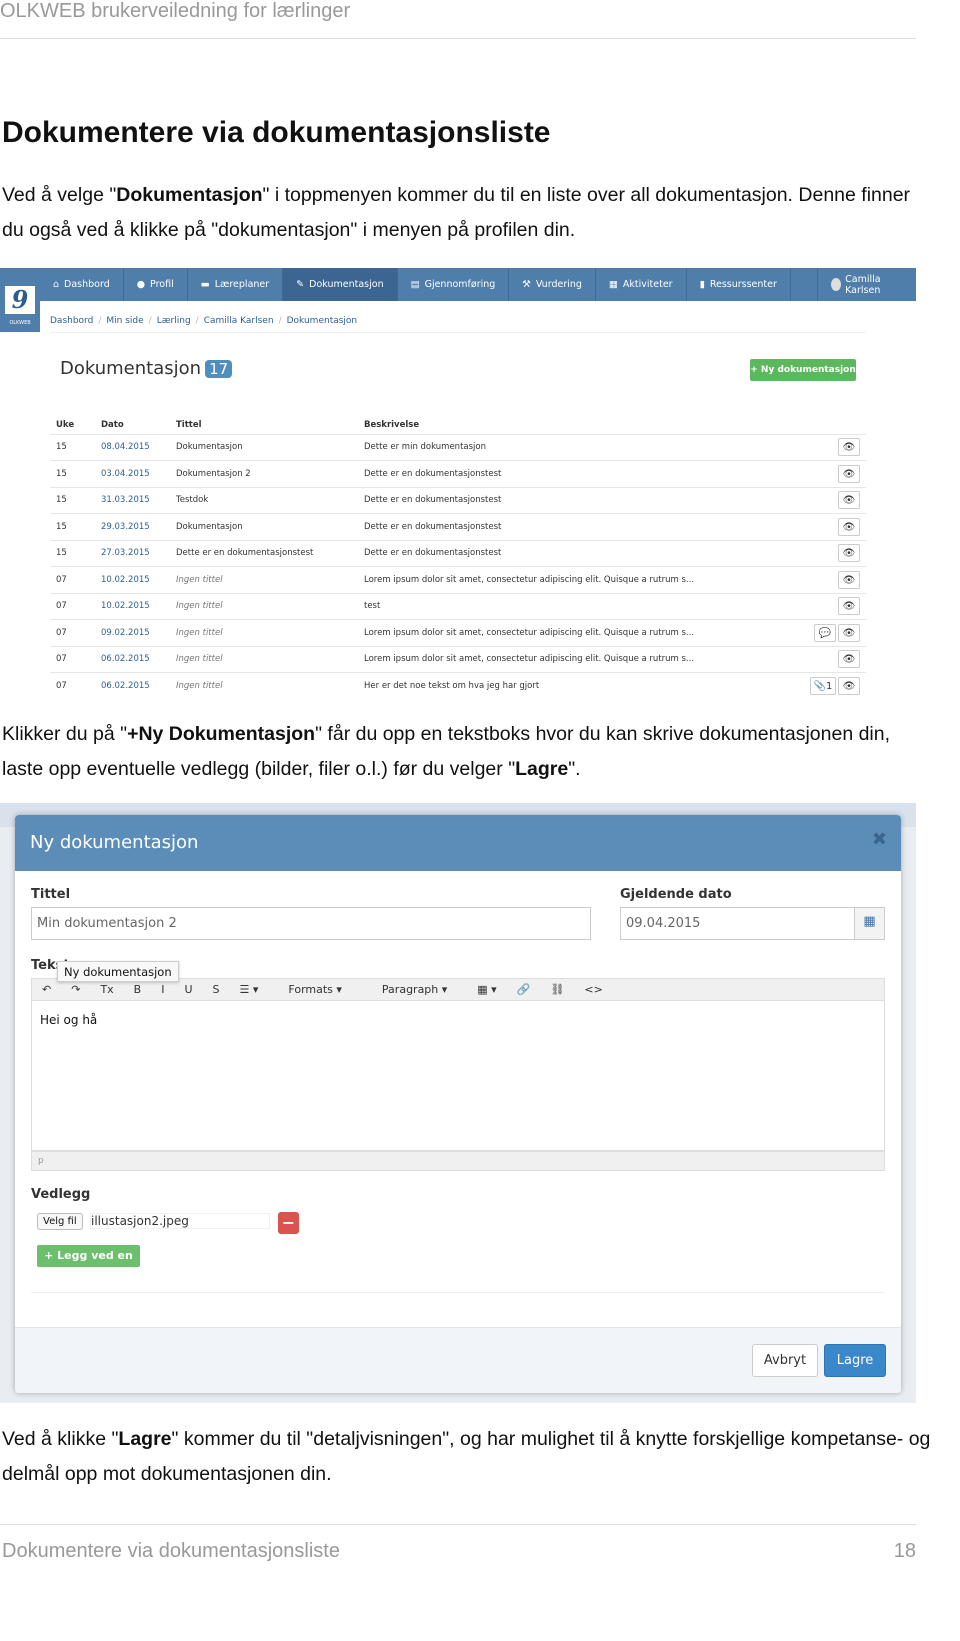 Image resolution: width=960 pixels, height=1641 pixels. Describe the element at coordinates (702, 284) in the screenshot. I see `file-icon: ▮` at that location.